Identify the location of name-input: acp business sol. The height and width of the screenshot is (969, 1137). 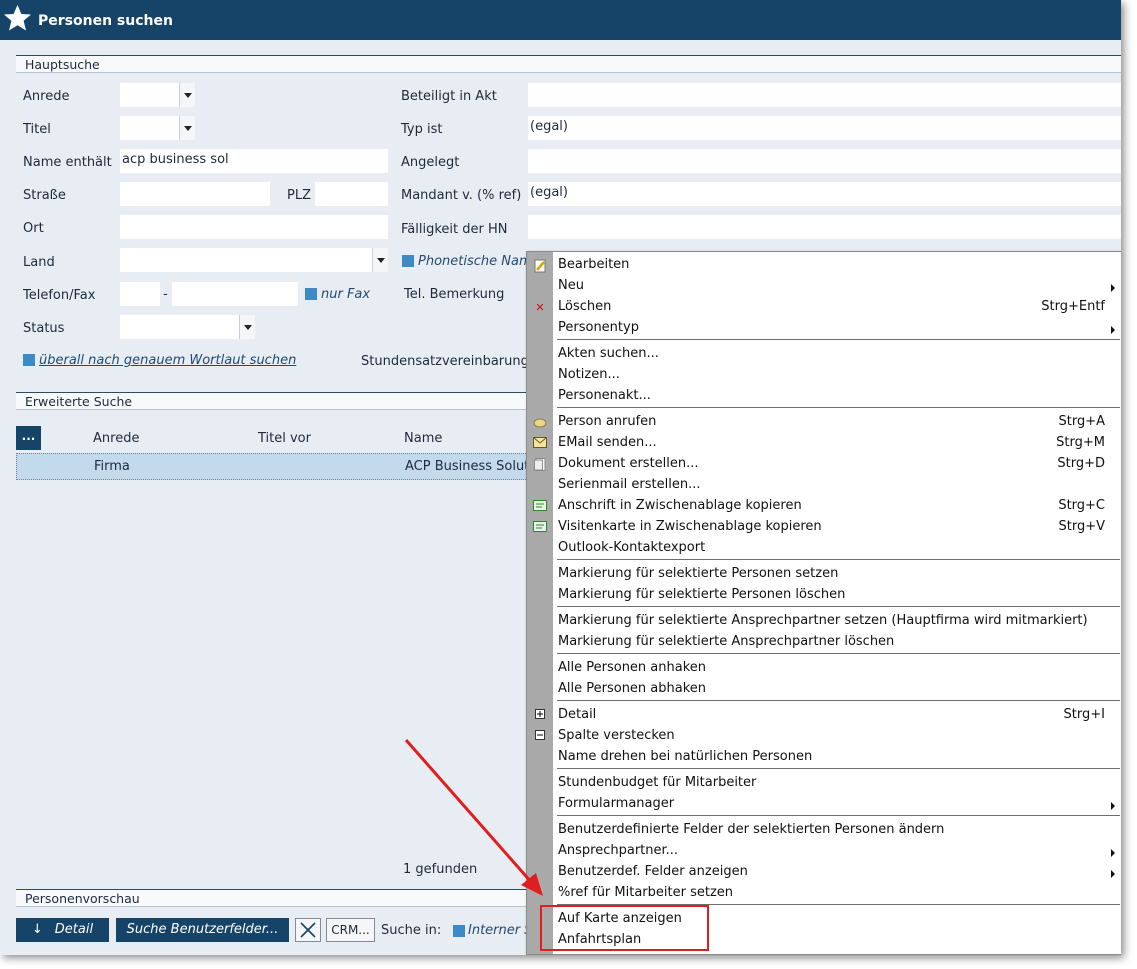
(254, 161).